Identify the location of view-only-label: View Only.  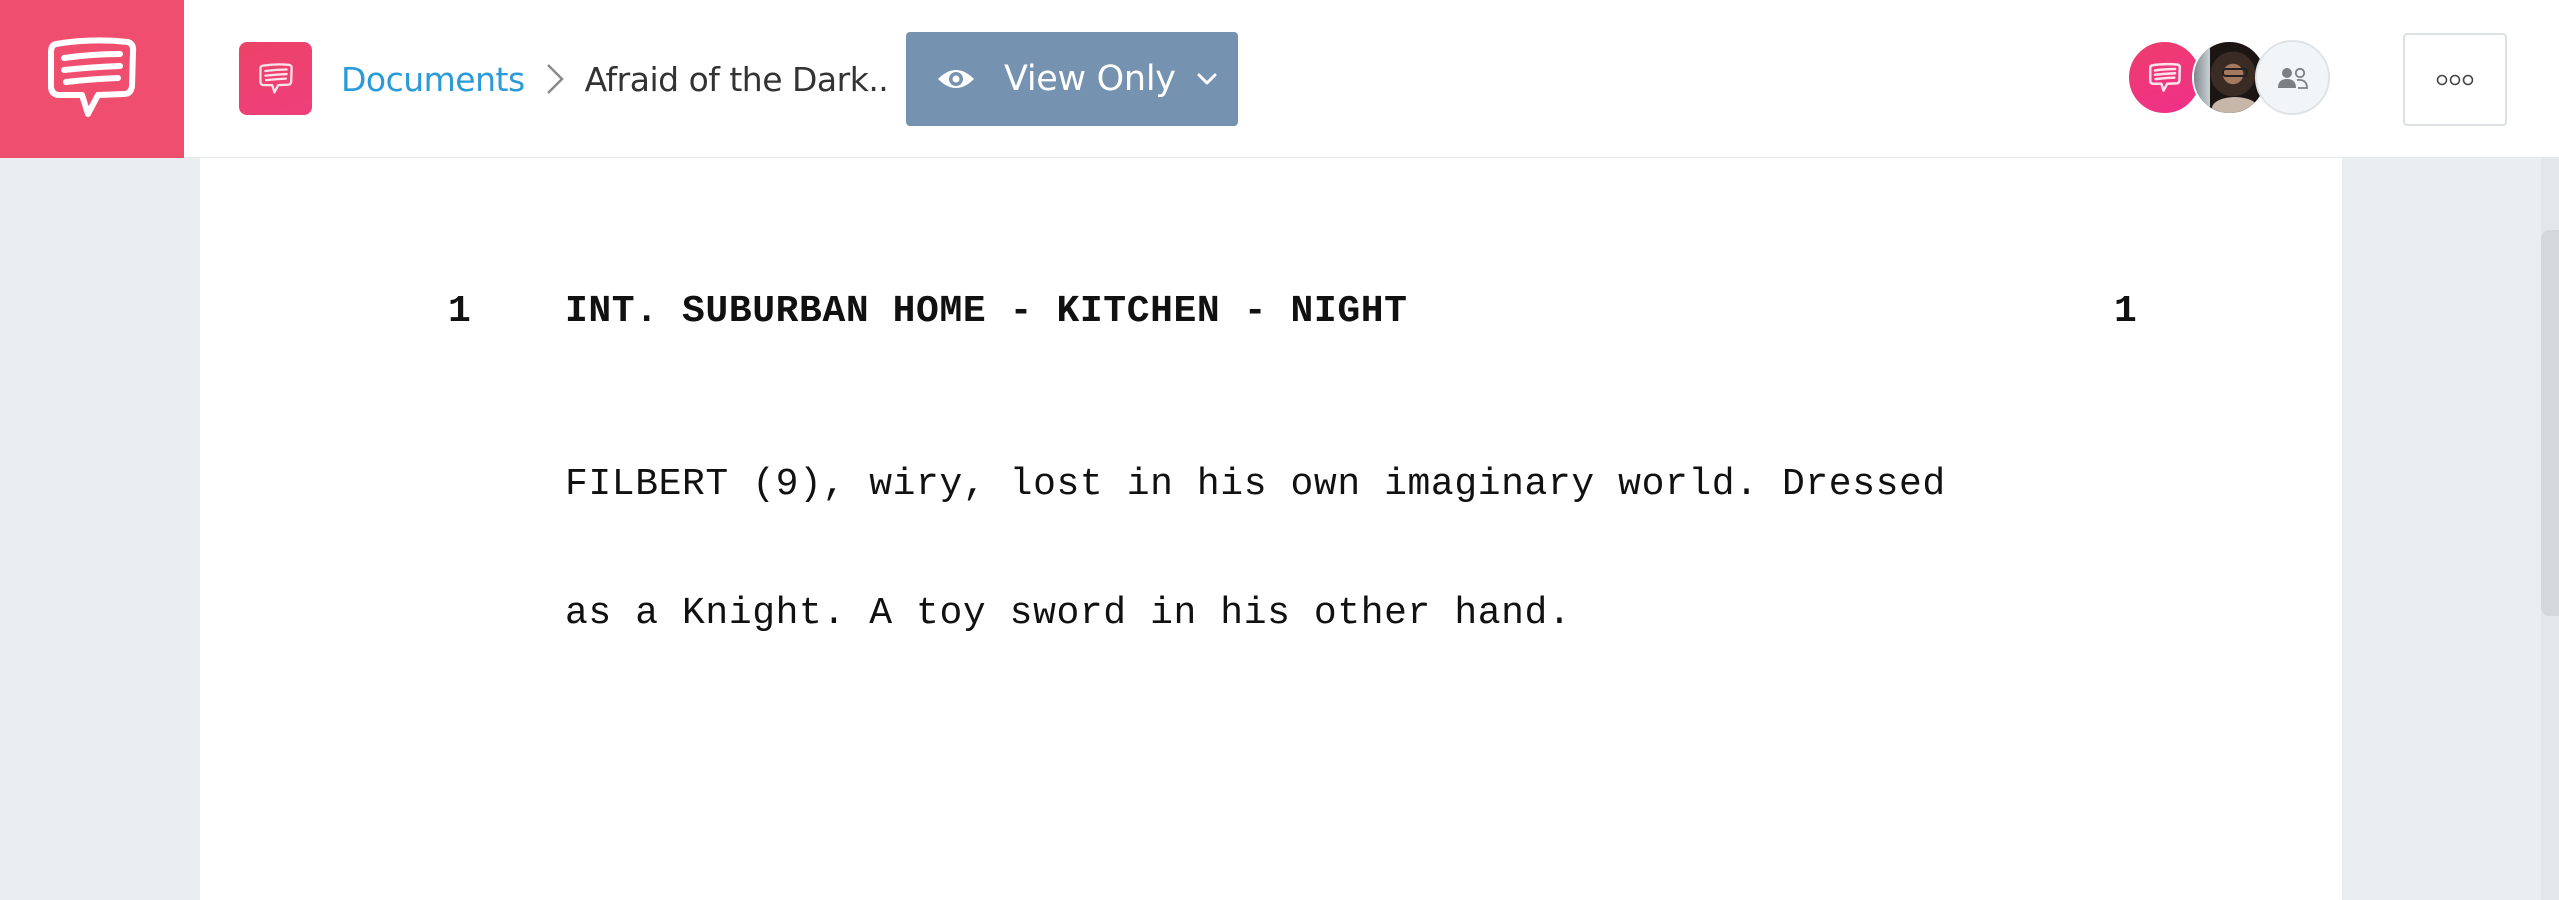
(1090, 79).